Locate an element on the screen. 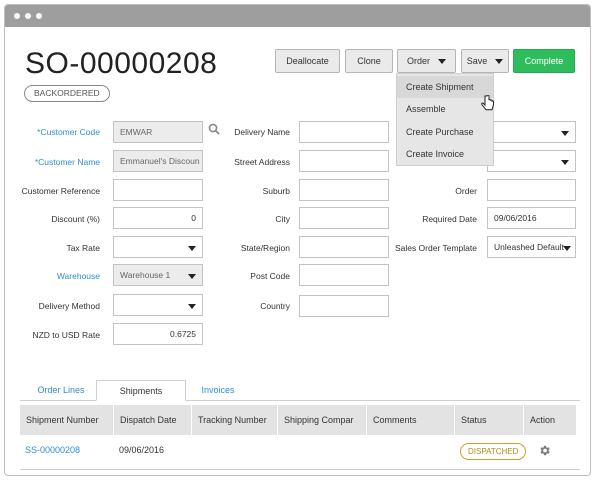  column-header-shipment-number: Shipment Number is located at coordinates (66, 420).